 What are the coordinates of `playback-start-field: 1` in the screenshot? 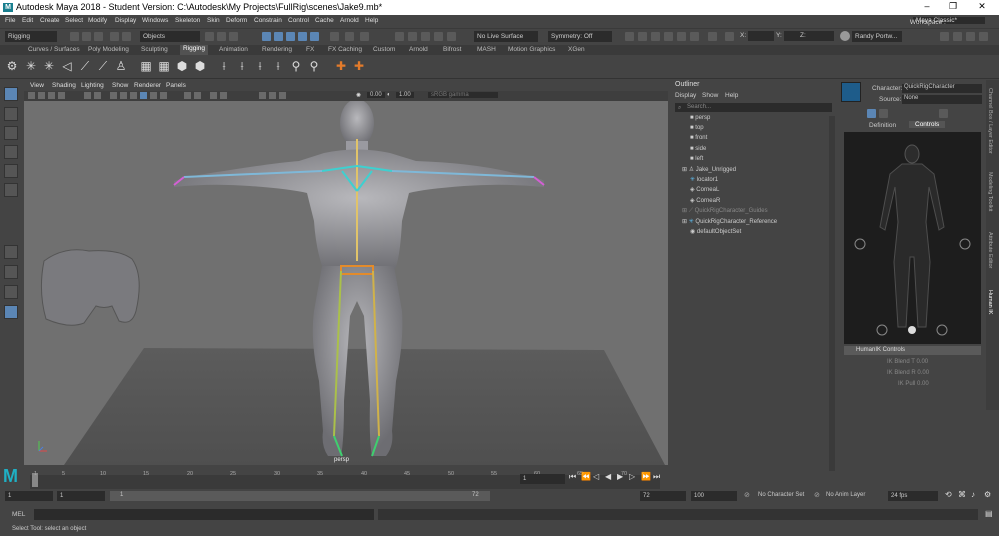 It's located at (81, 496).